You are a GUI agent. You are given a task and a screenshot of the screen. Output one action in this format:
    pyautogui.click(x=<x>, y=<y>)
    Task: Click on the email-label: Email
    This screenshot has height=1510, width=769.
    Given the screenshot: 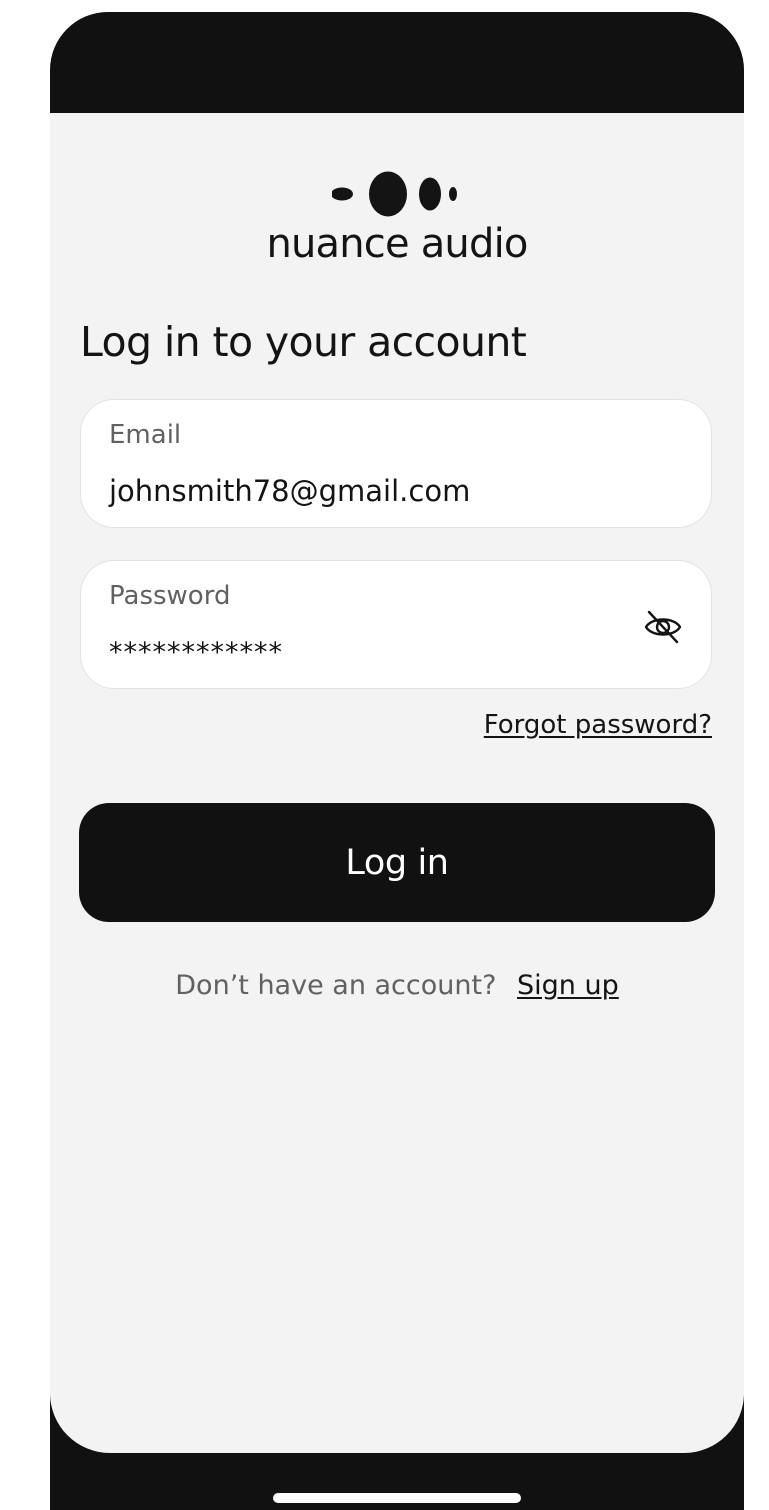 What is the action you would take?
    pyautogui.click(x=145, y=435)
    